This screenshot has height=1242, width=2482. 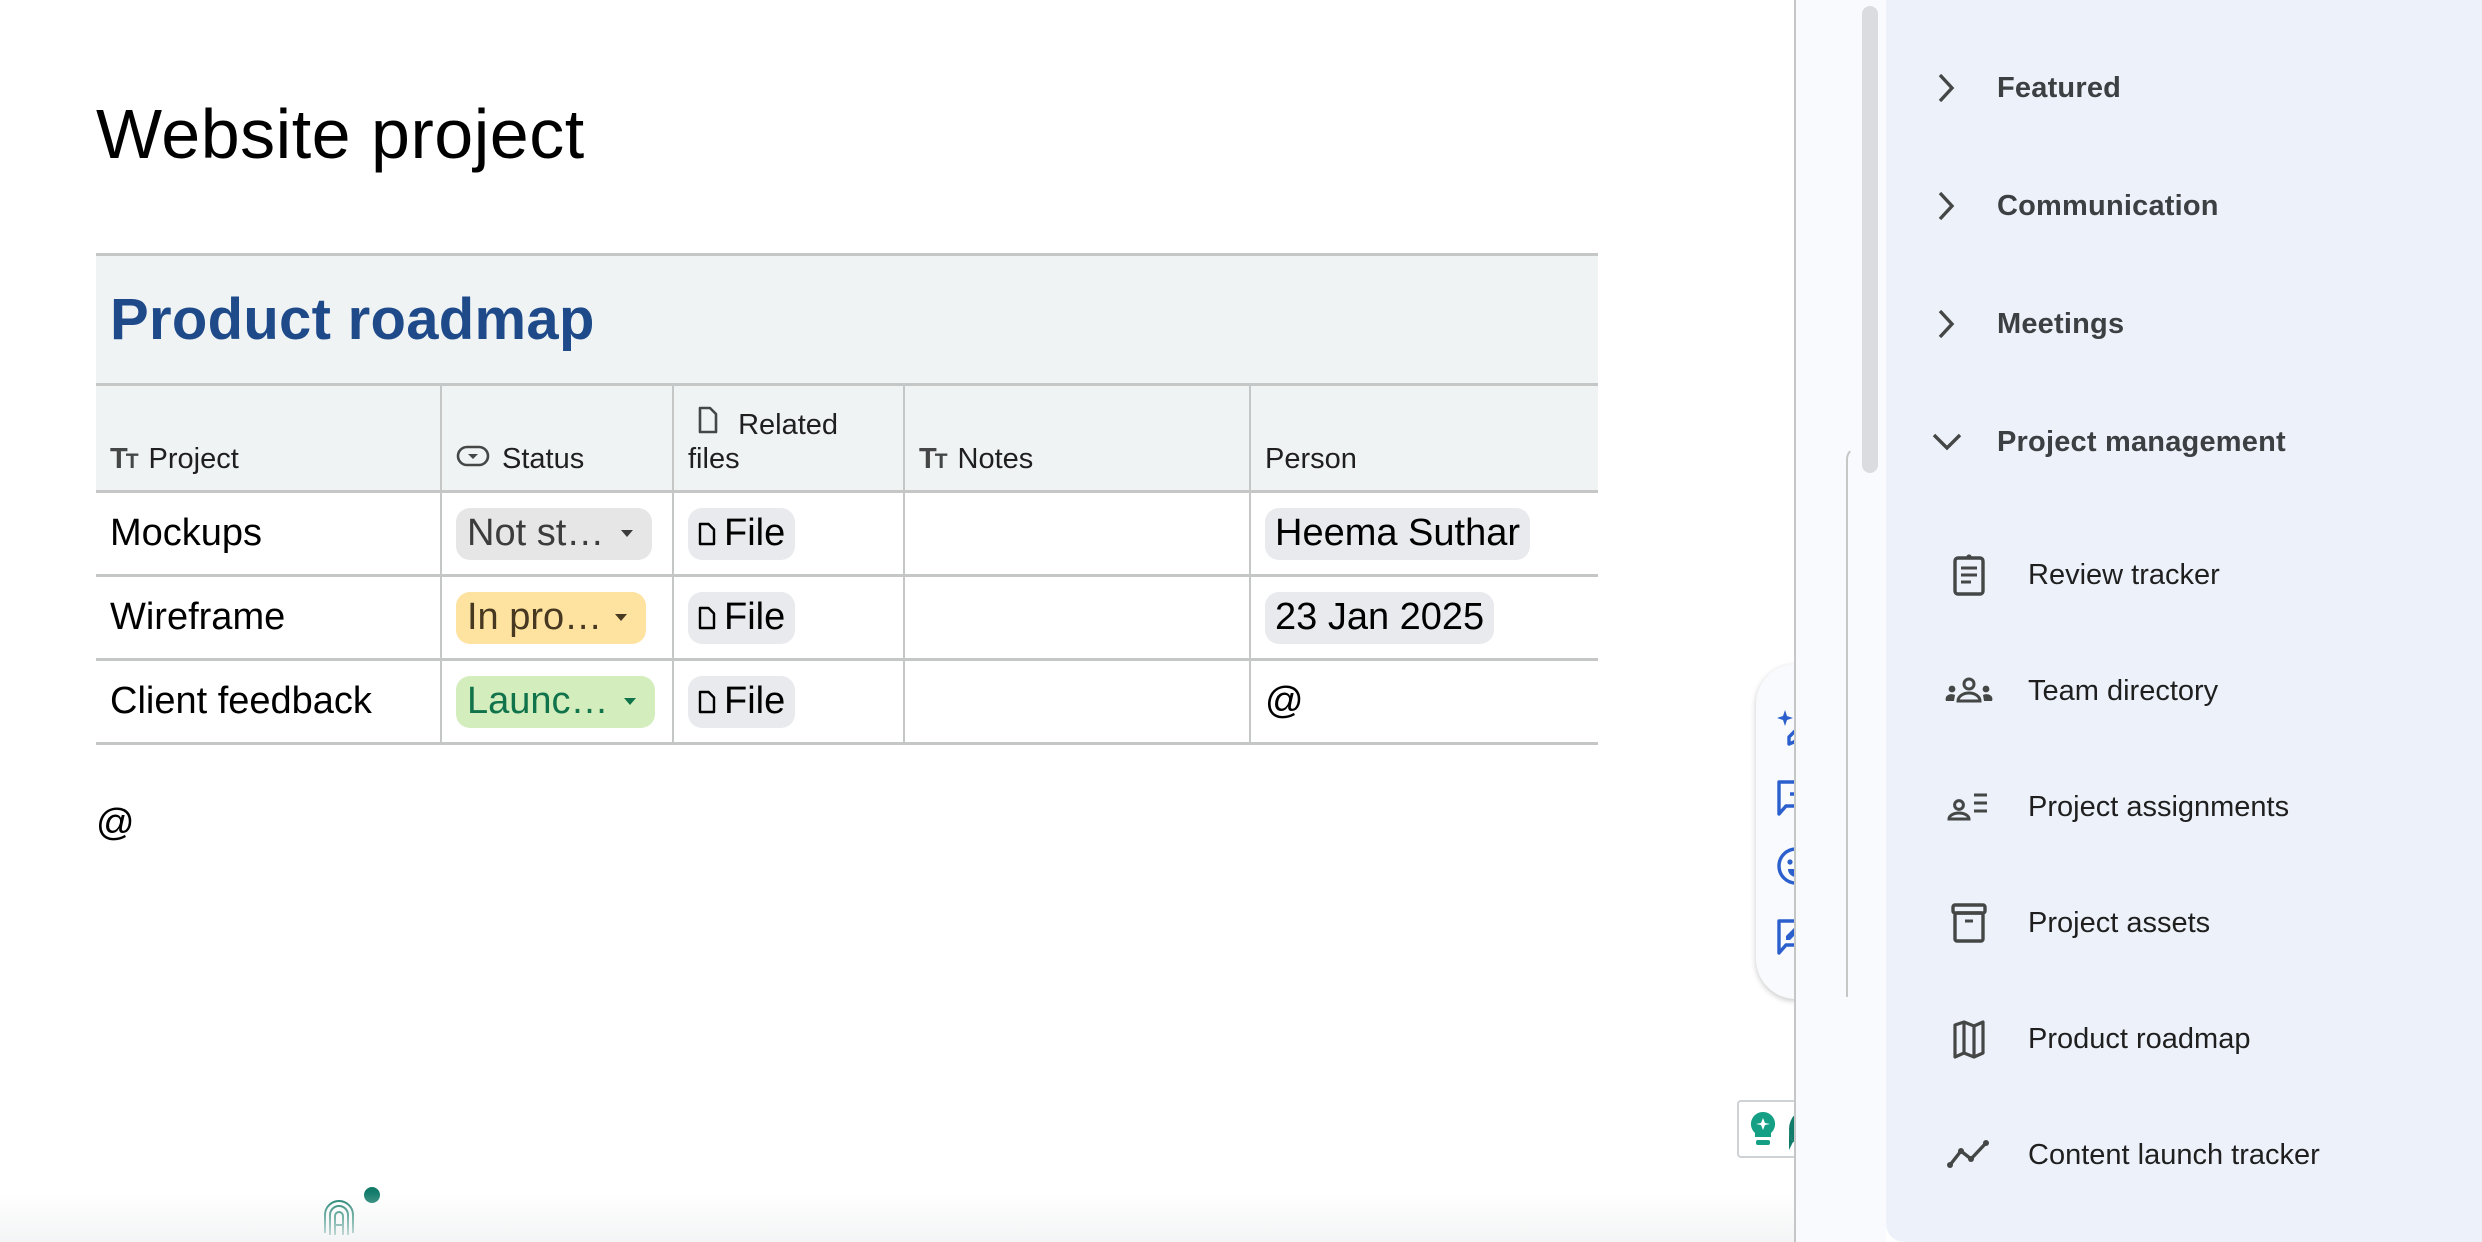 I want to click on column-header-label: Person, so click(x=1311, y=459).